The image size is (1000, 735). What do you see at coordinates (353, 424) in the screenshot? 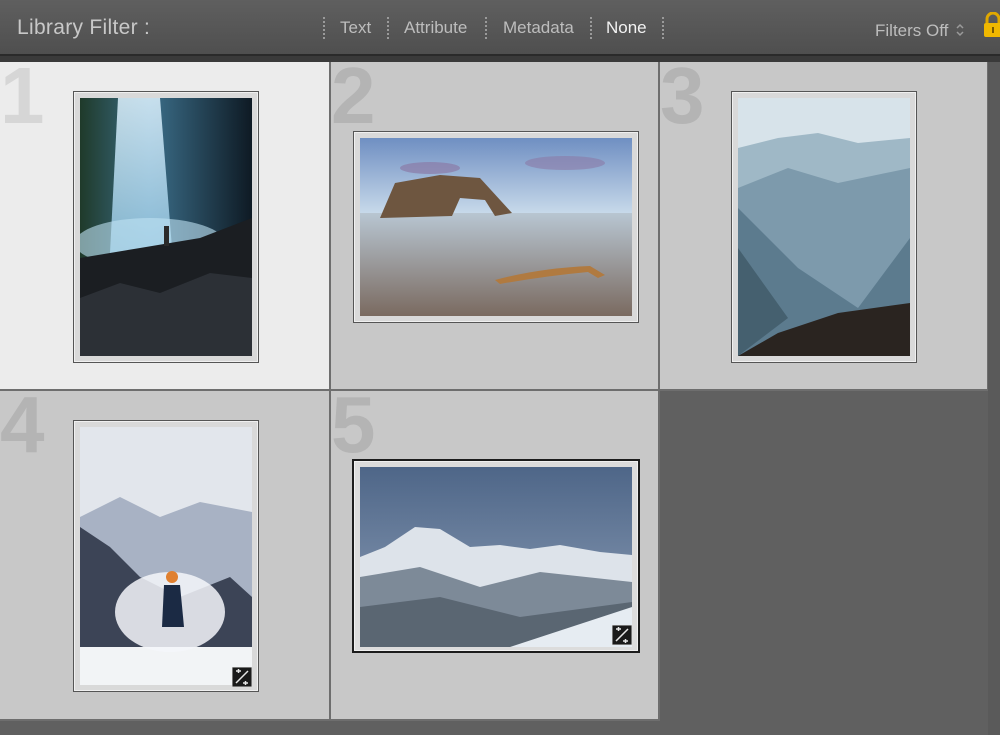
I see `cell-index: 5` at bounding box center [353, 424].